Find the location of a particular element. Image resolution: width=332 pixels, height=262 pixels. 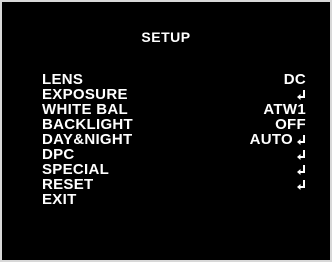

menu-item-value-wrap: DC is located at coordinates (295, 79).